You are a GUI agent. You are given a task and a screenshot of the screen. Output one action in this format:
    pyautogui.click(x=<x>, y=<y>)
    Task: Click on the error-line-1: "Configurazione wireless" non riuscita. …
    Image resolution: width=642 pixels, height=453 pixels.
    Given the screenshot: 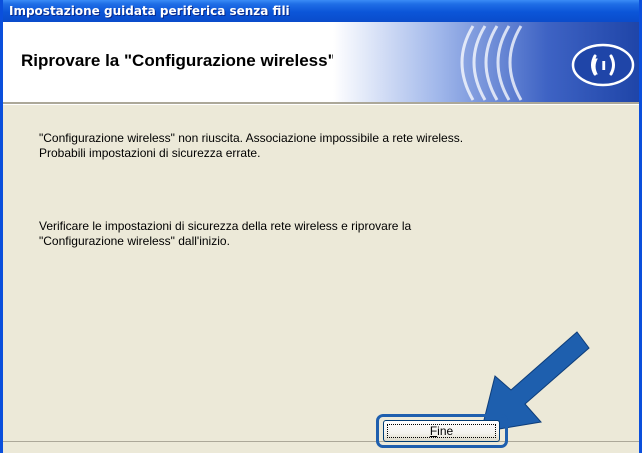 What is the action you would take?
    pyautogui.click(x=251, y=138)
    